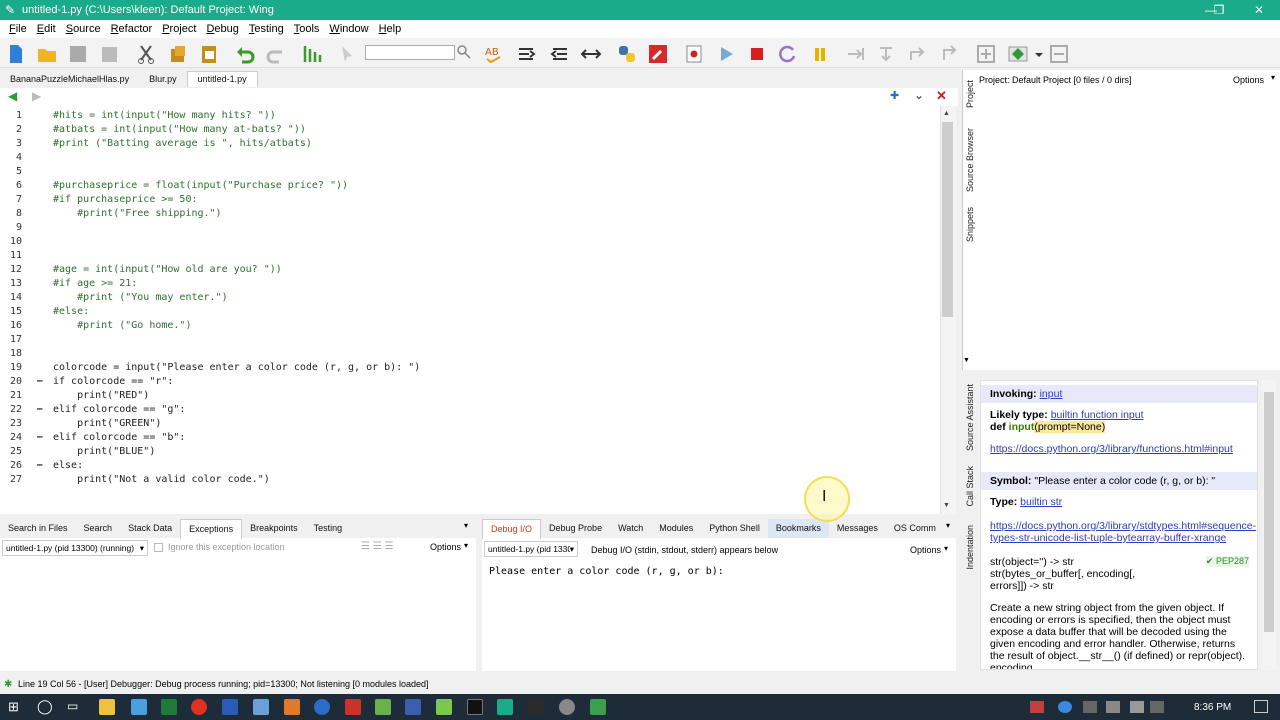 Image resolution: width=1280 pixels, height=720 pixels. I want to click on frame-down-icon, so click(1059, 54).